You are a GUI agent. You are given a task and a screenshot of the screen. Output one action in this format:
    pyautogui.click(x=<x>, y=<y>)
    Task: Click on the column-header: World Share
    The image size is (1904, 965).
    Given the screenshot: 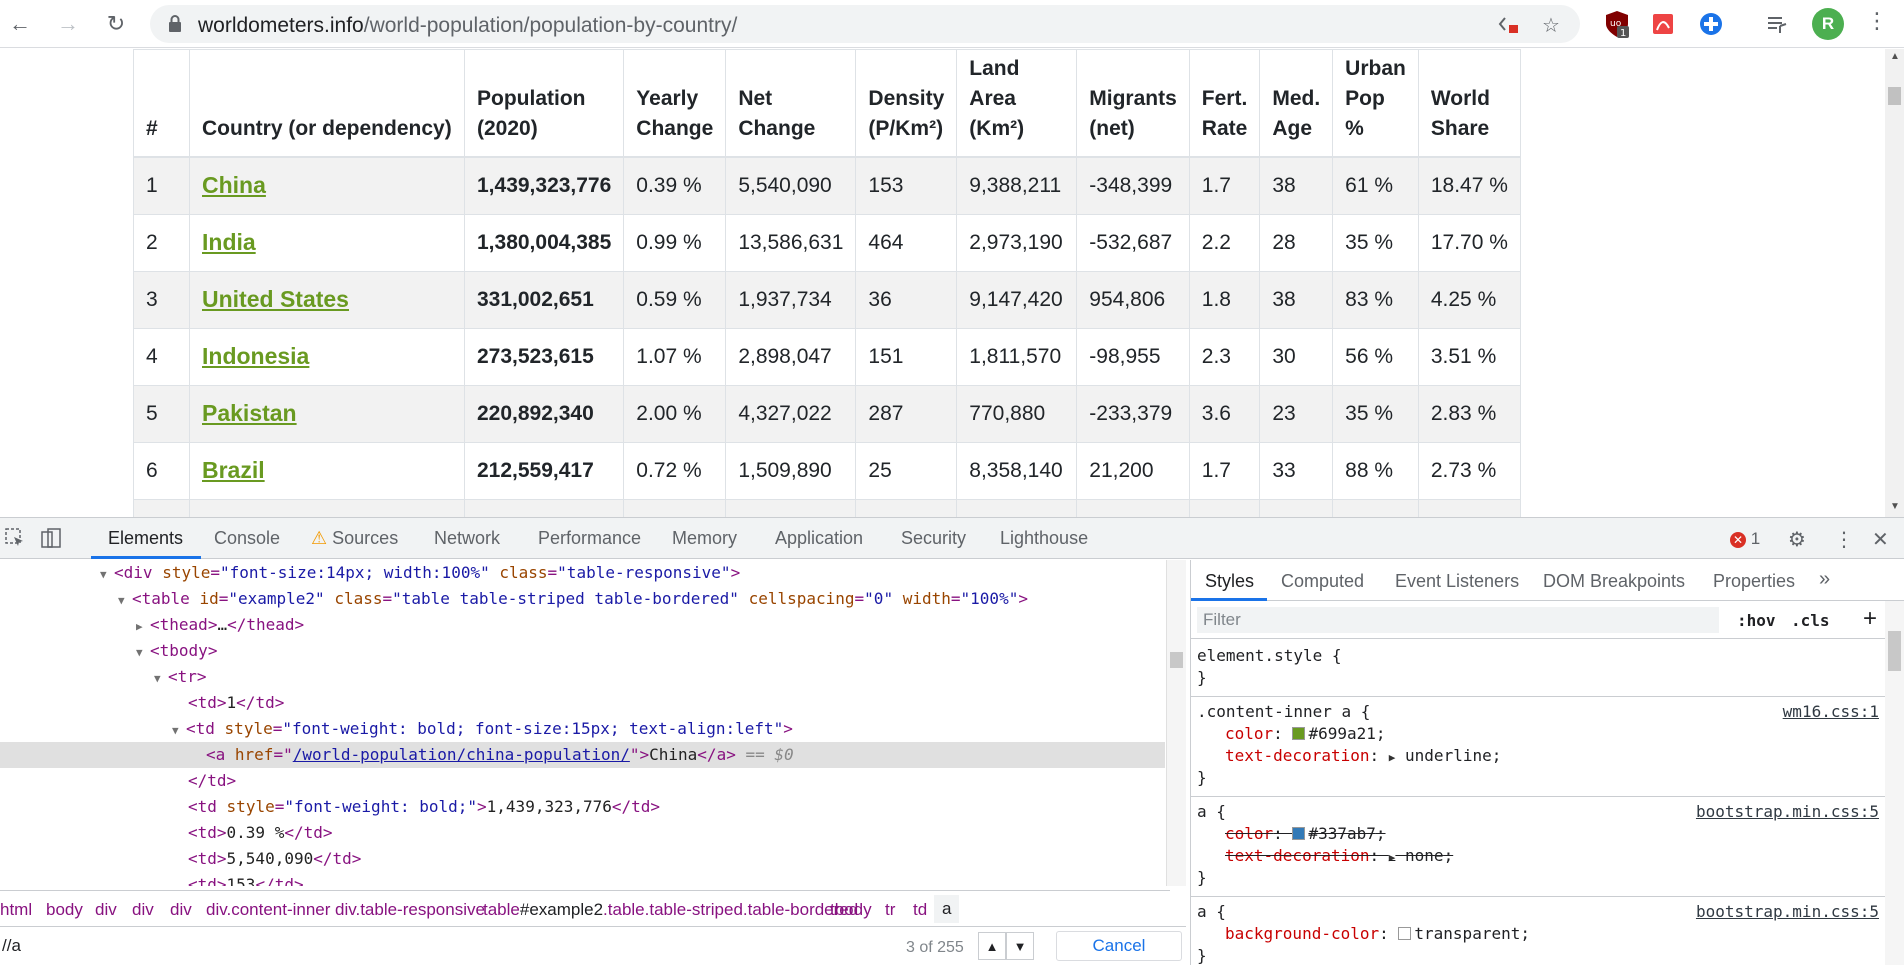 What is the action you would take?
    pyautogui.click(x=1469, y=103)
    